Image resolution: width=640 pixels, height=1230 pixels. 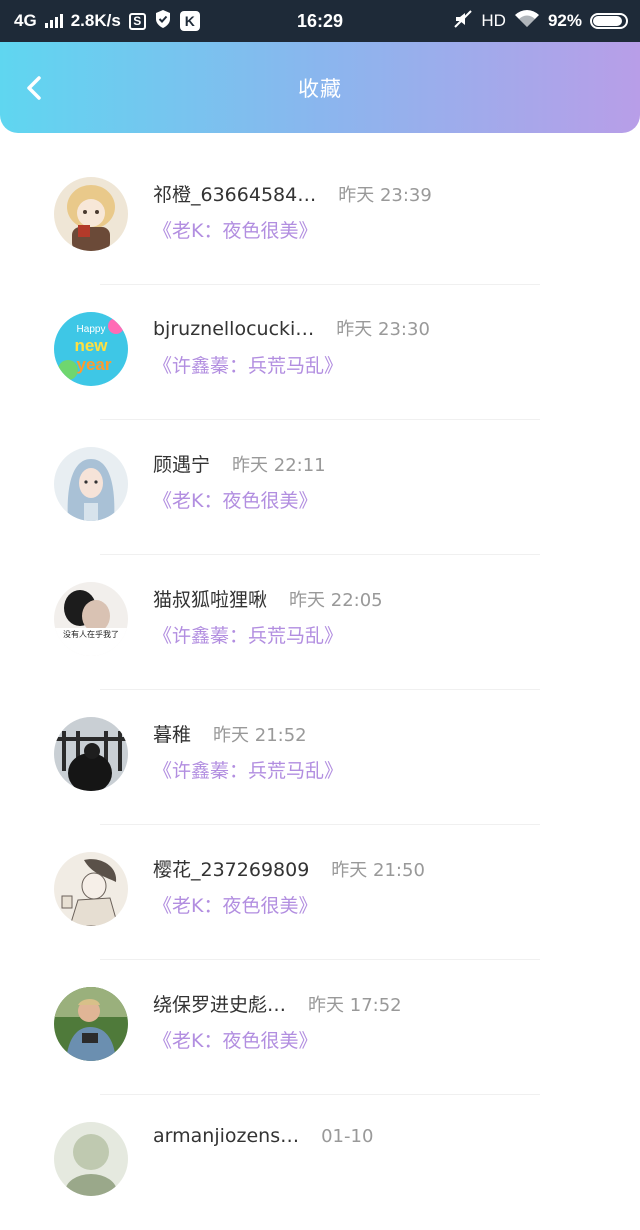 I want to click on new-year-bottom-text: year, so click(x=94, y=364).